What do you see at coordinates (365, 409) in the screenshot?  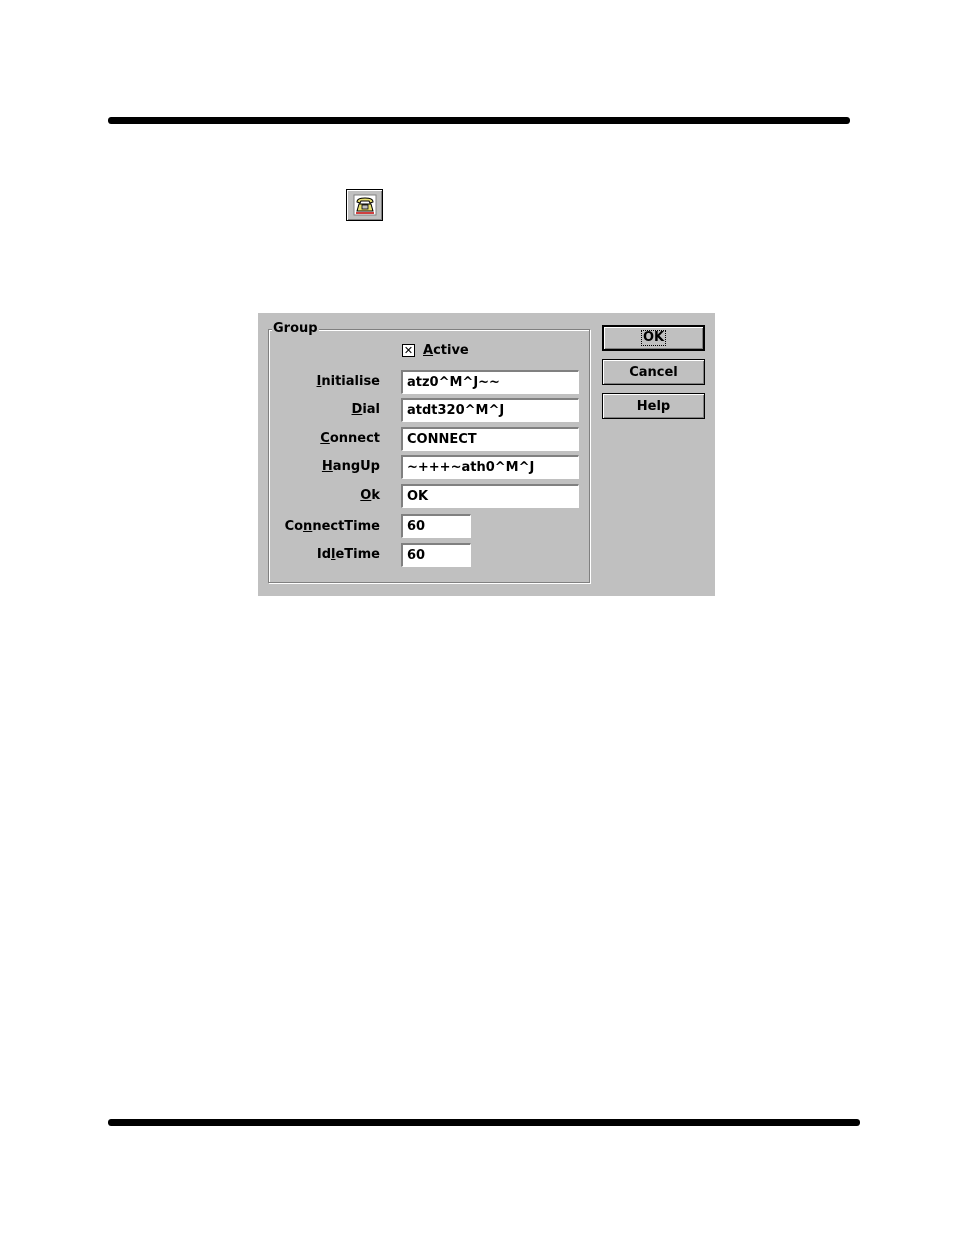 I see `dial-label: Dial` at bounding box center [365, 409].